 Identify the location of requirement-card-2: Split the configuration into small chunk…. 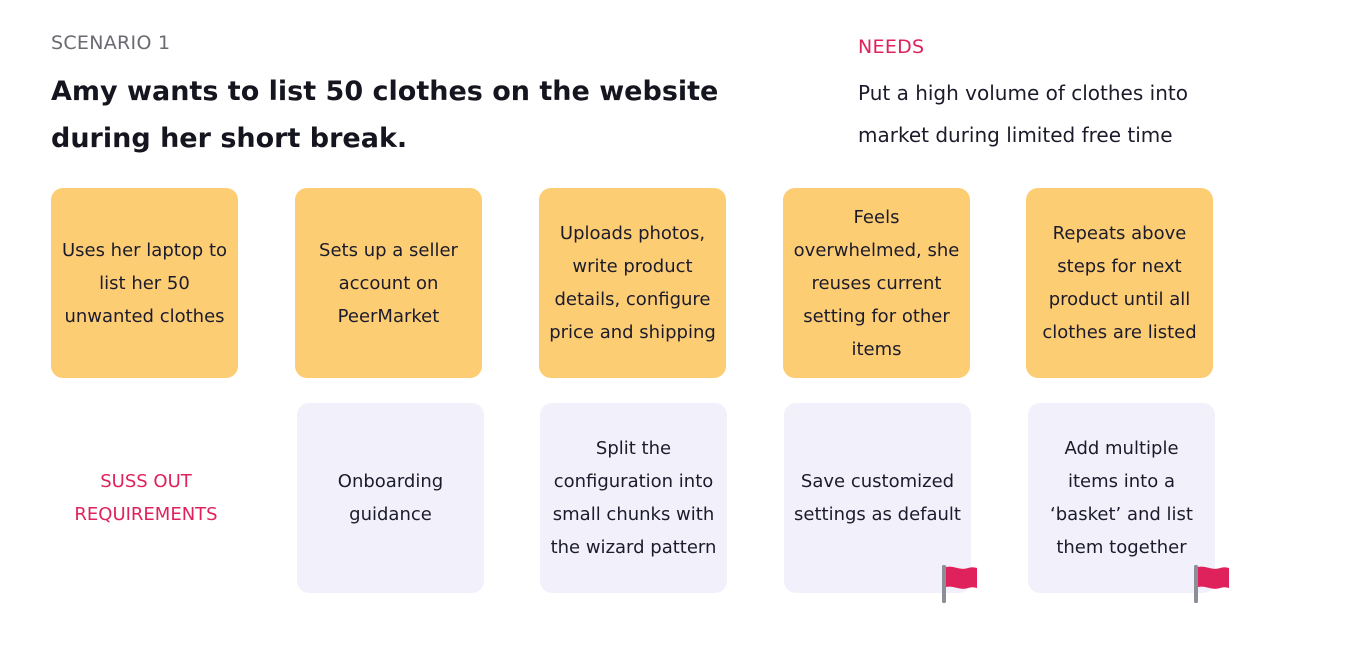
(633, 498).